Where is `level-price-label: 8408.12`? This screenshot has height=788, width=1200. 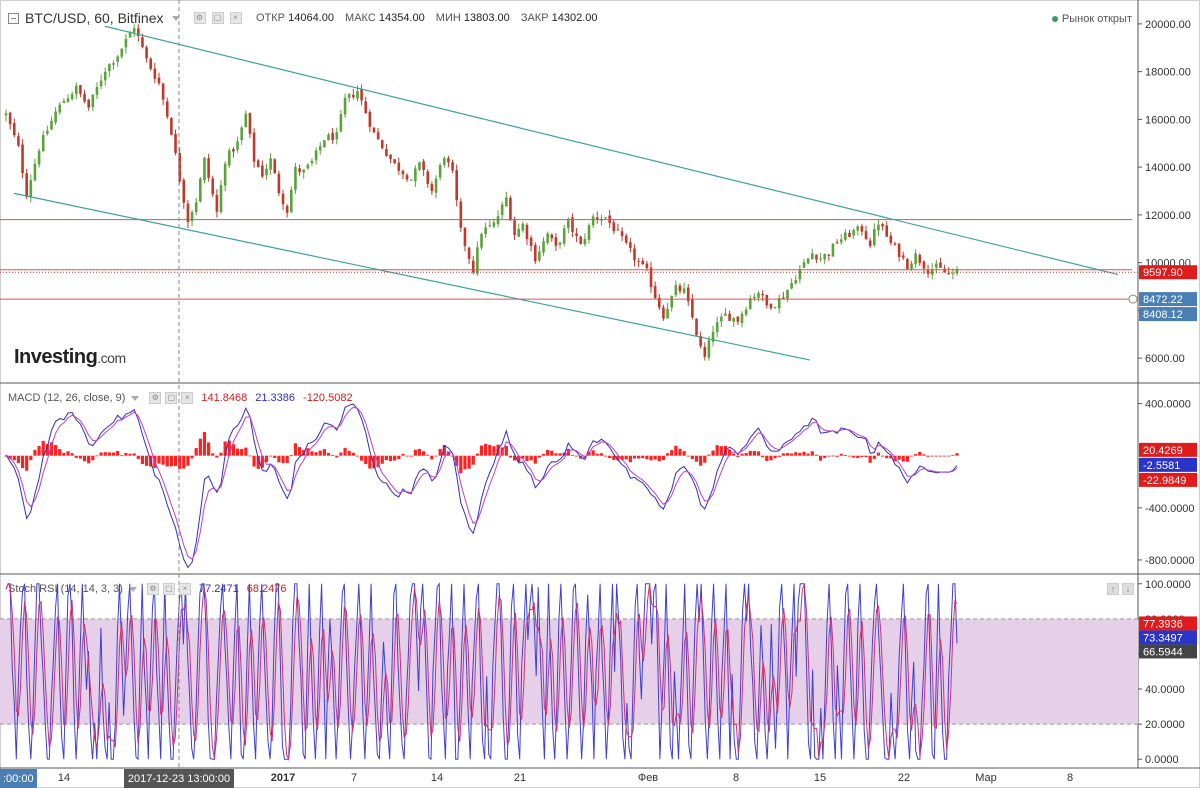
level-price-label: 8408.12 is located at coordinates (1163, 315).